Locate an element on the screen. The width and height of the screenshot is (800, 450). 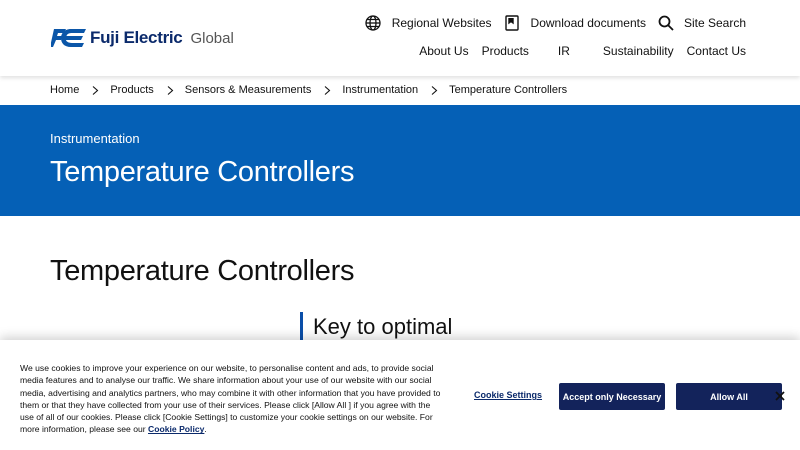
regional-websites-link: Regional Websites is located at coordinates (428, 22).